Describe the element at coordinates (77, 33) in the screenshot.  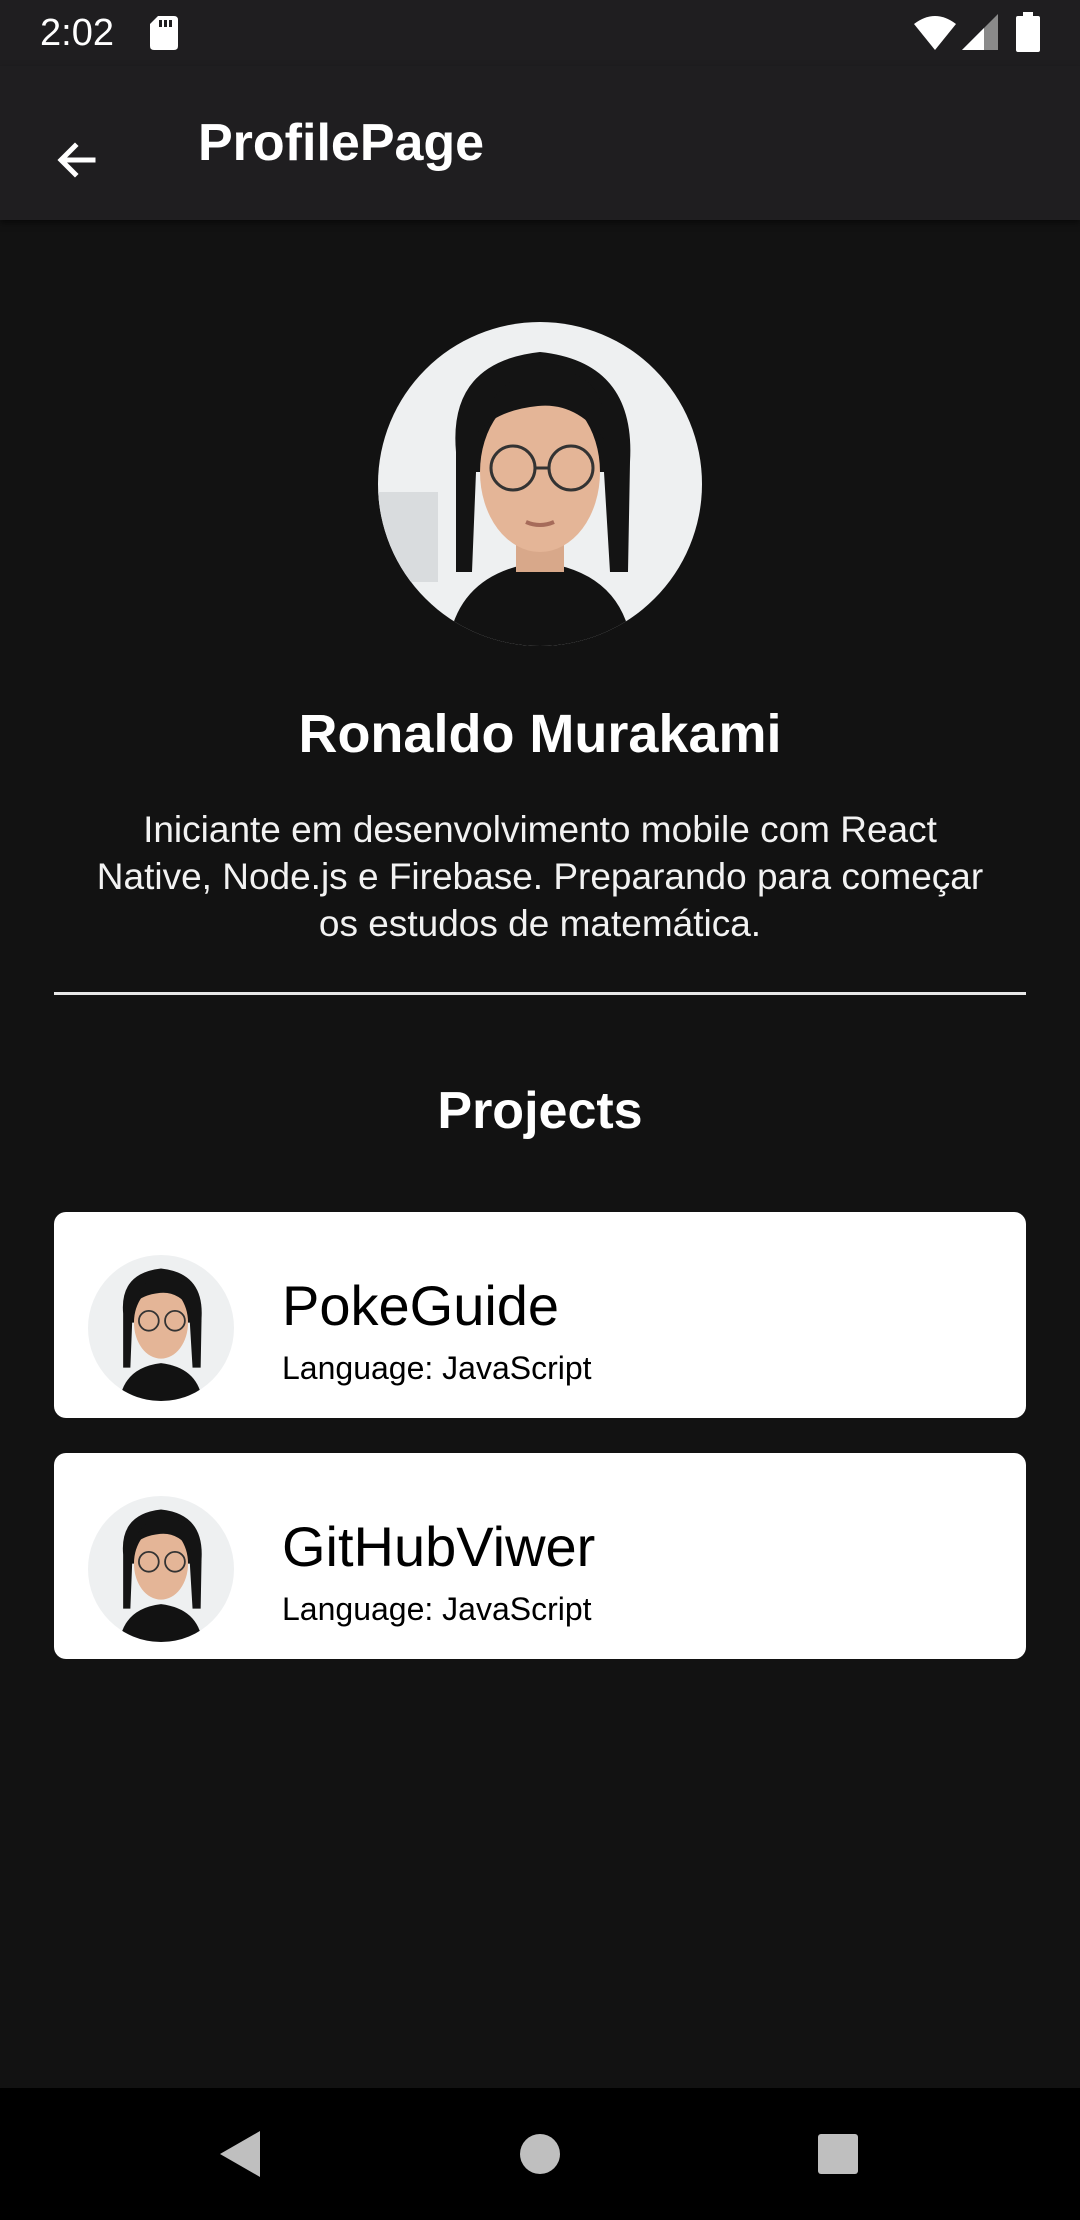
I see `status-time: 2:02` at that location.